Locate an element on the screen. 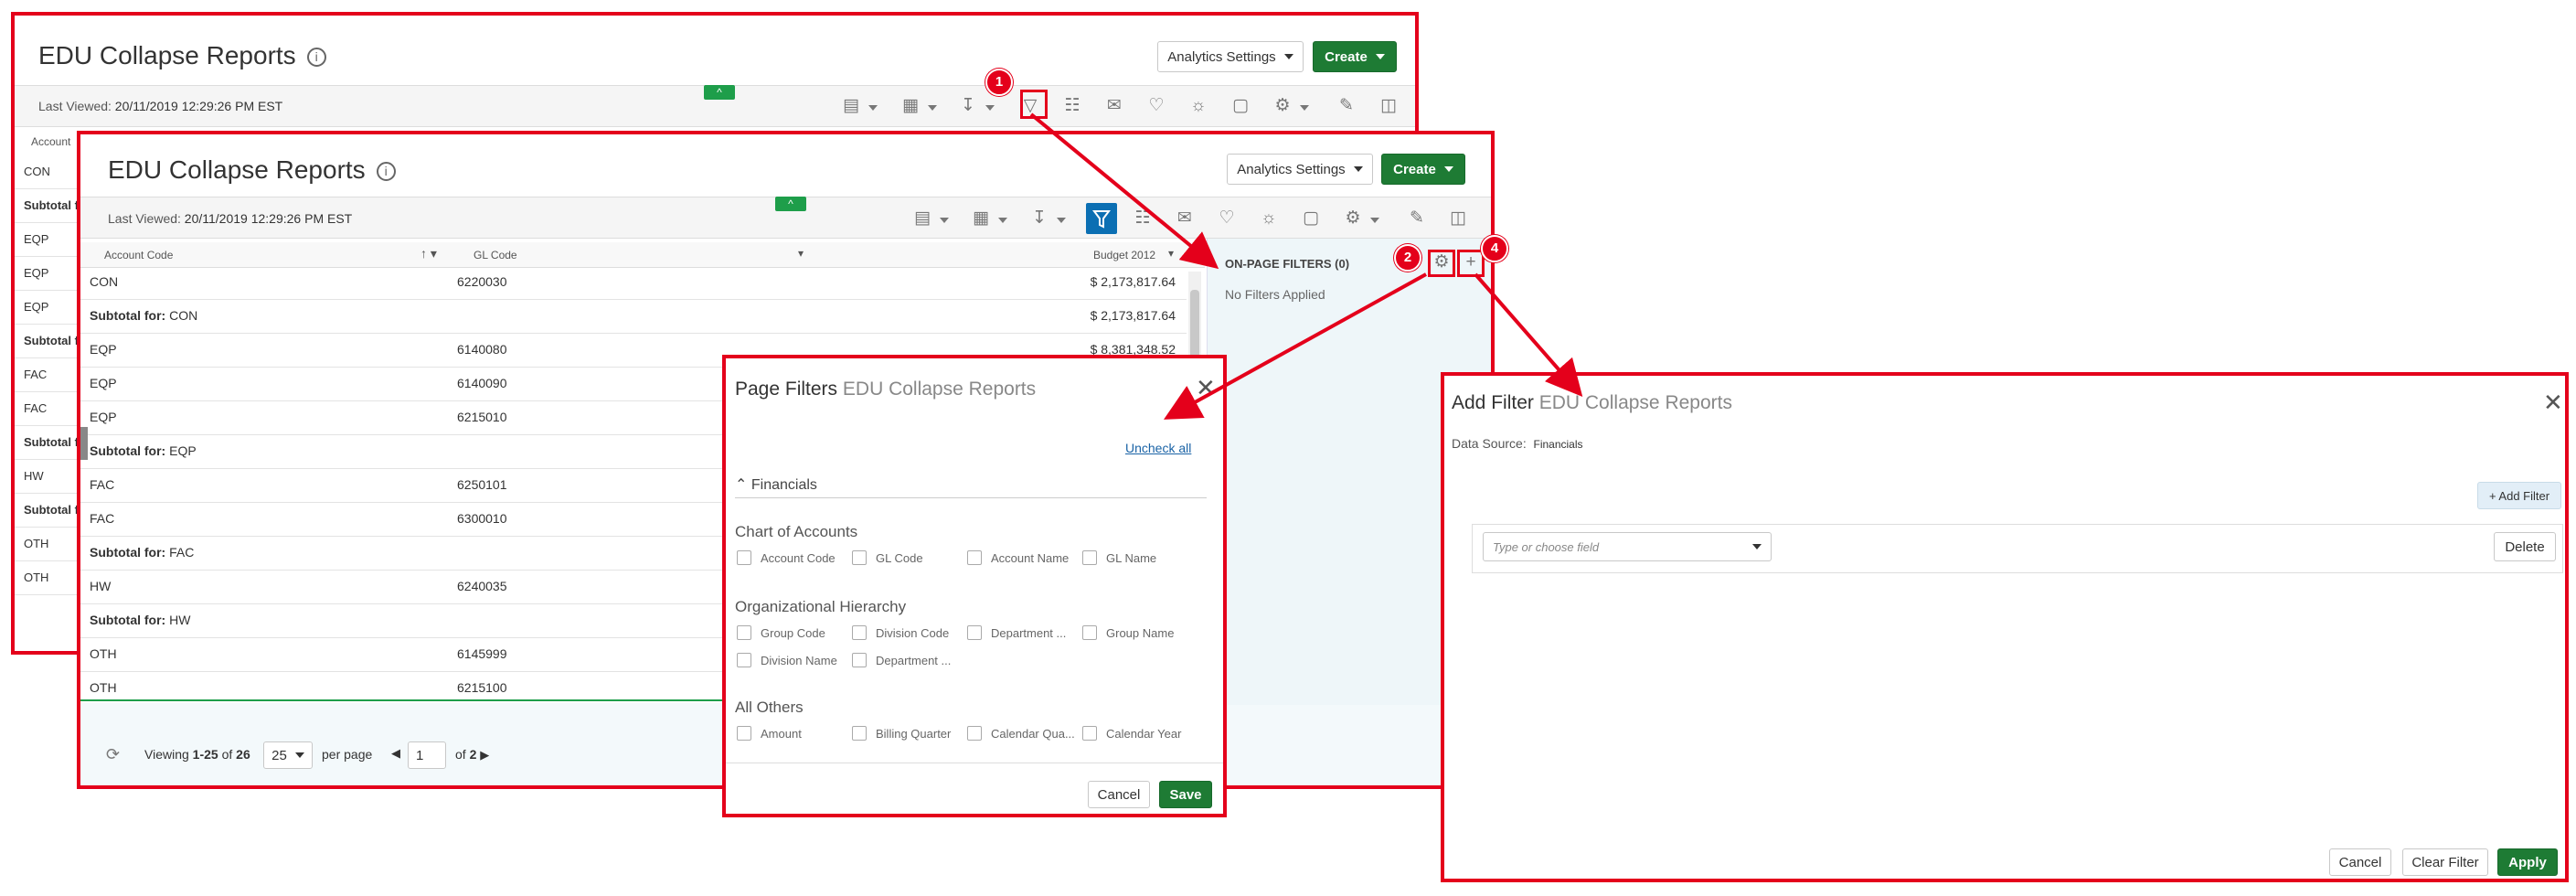 The height and width of the screenshot is (896, 2576). step-badge-4: 4 is located at coordinates (1494, 248).